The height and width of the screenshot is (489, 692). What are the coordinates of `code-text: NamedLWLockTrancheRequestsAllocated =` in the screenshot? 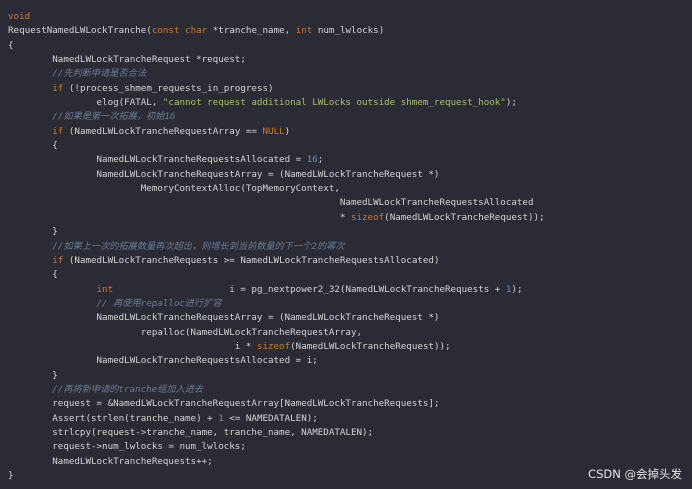 It's located at (157, 160).